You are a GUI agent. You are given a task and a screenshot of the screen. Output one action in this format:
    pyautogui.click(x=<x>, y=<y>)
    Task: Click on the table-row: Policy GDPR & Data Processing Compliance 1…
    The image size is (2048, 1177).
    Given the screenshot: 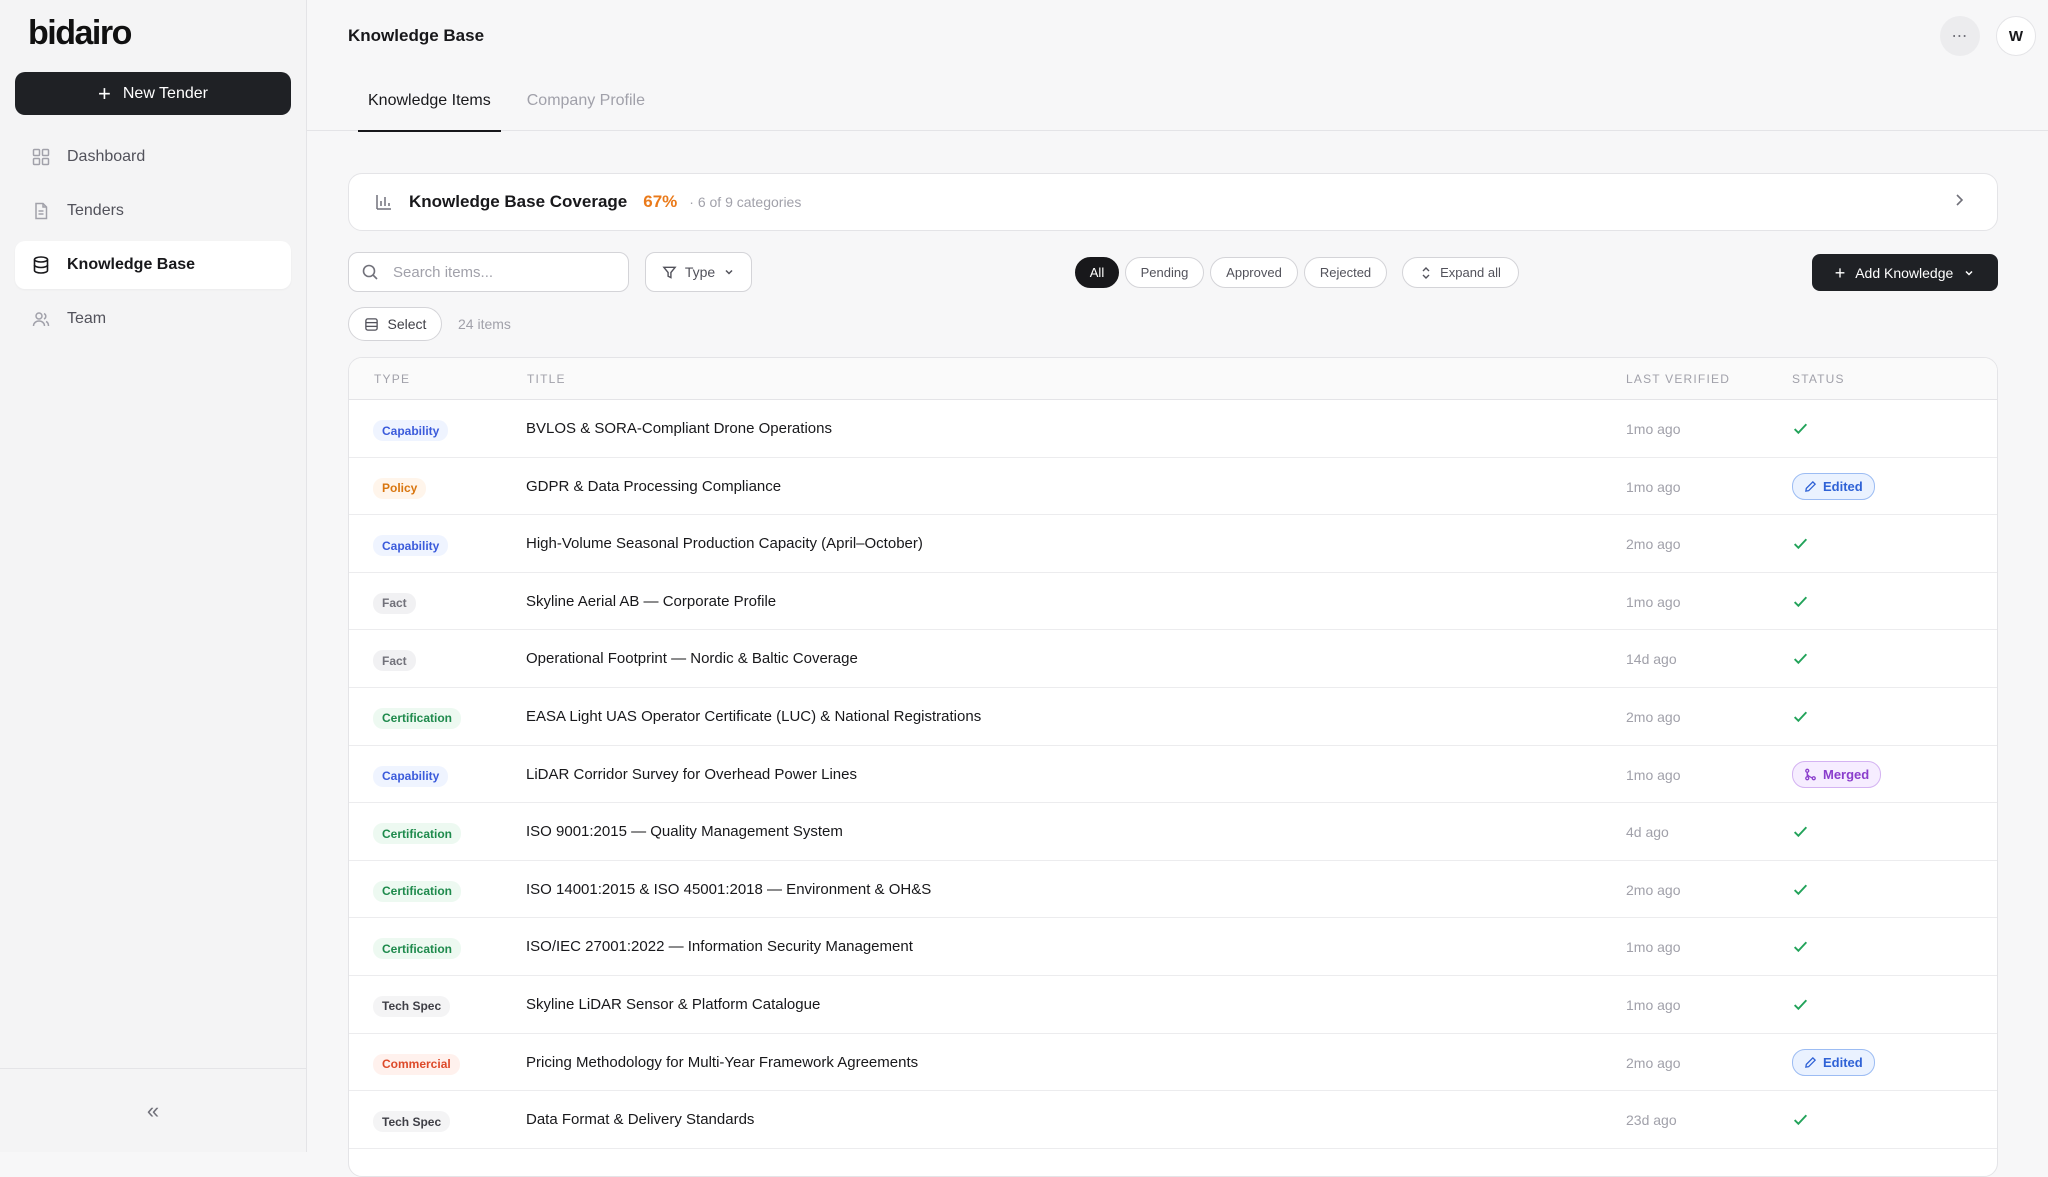 What is the action you would take?
    pyautogui.click(x=1173, y=487)
    